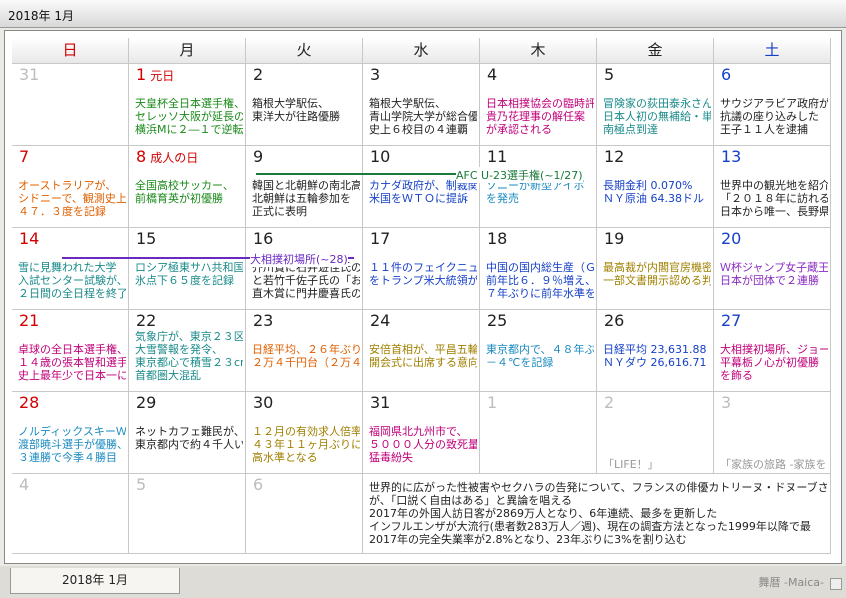 This screenshot has width=846, height=598. What do you see at coordinates (421, 433) in the screenshot?
I see `day-cell: 31 福岡県北九州市で、 ５０００人分の致死量 猛毒紛失` at bounding box center [421, 433].